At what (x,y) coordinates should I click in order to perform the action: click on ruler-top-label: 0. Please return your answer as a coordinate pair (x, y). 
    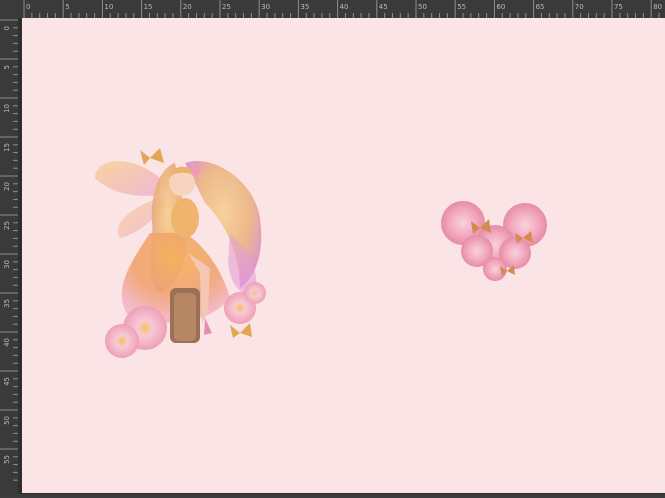
    Looking at the image, I should click on (28, 7).